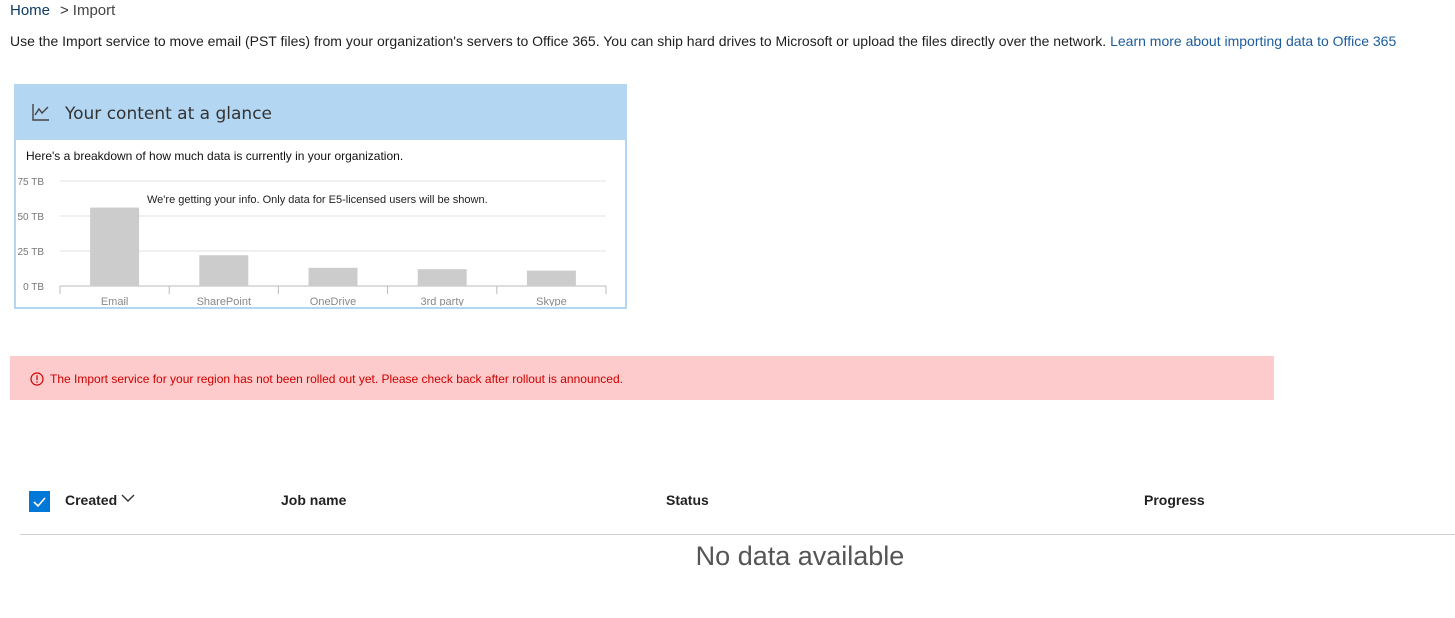 The width and height of the screenshot is (1455, 618). I want to click on column-header-created: Created, so click(91, 500).